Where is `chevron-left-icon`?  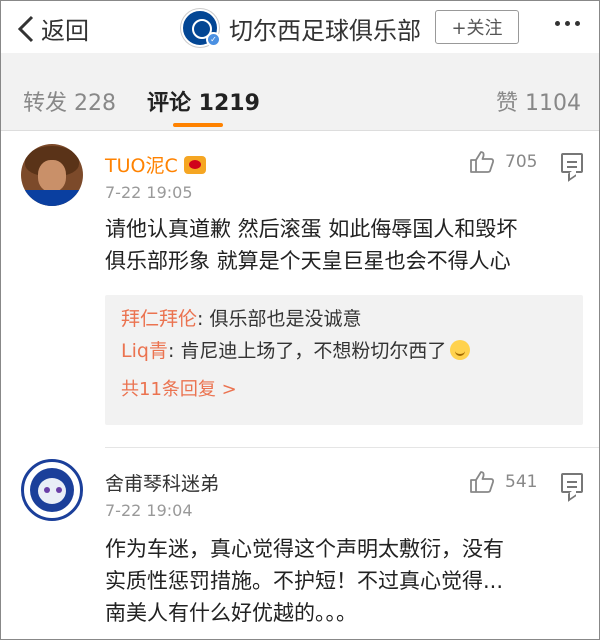 chevron-left-icon is located at coordinates (25, 28).